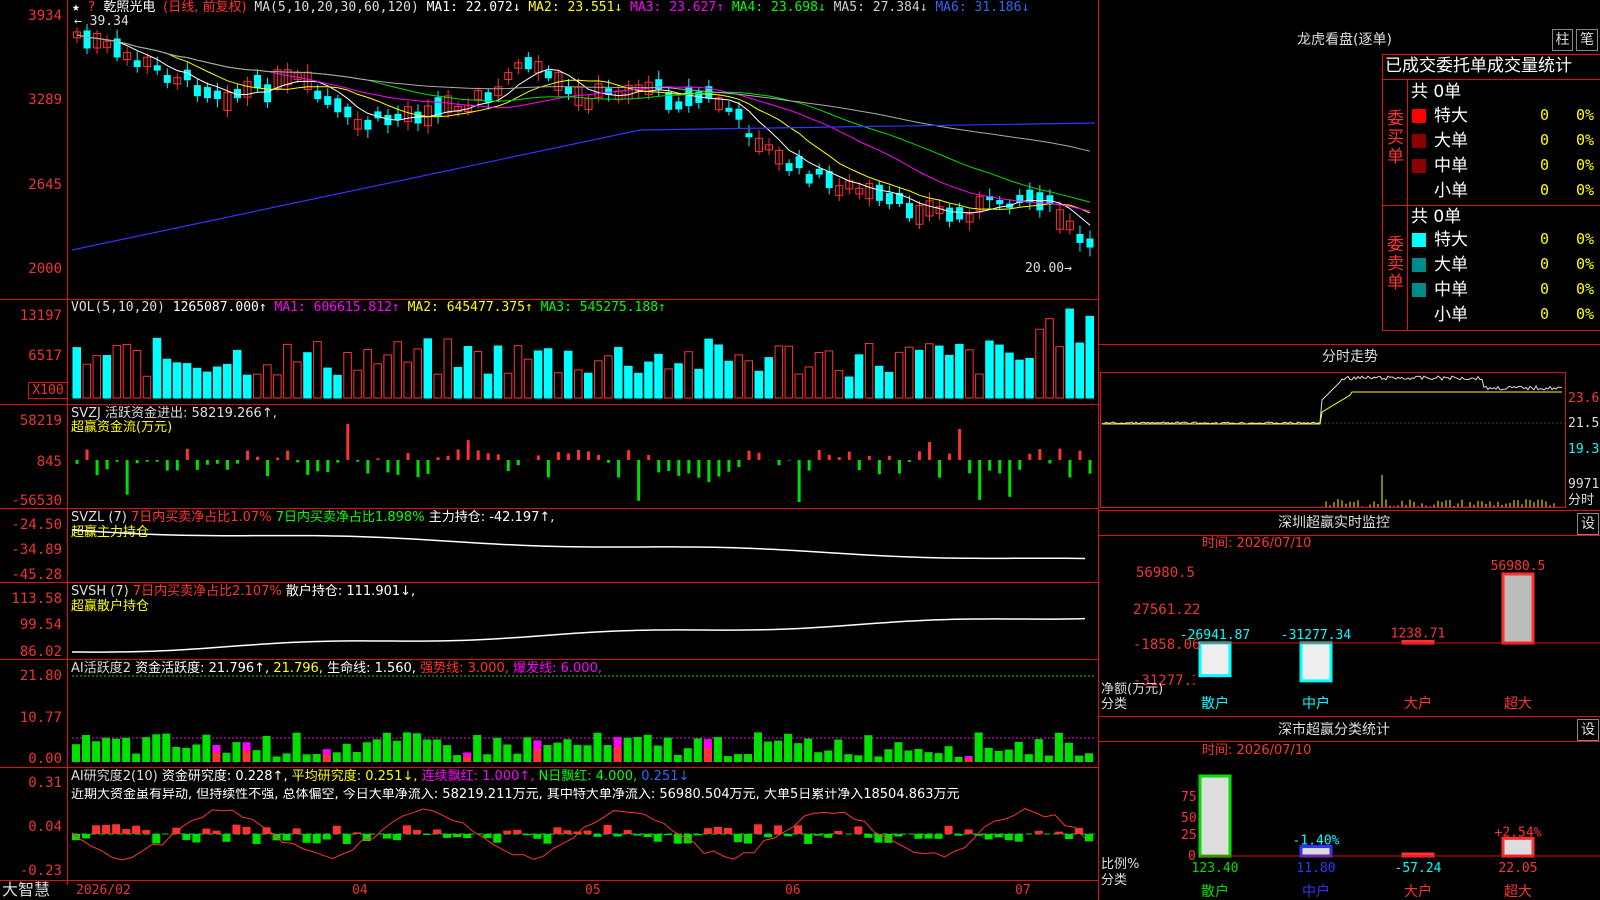  What do you see at coordinates (1316, 891) in the screenshot?
I see `category-label: 中户` at bounding box center [1316, 891].